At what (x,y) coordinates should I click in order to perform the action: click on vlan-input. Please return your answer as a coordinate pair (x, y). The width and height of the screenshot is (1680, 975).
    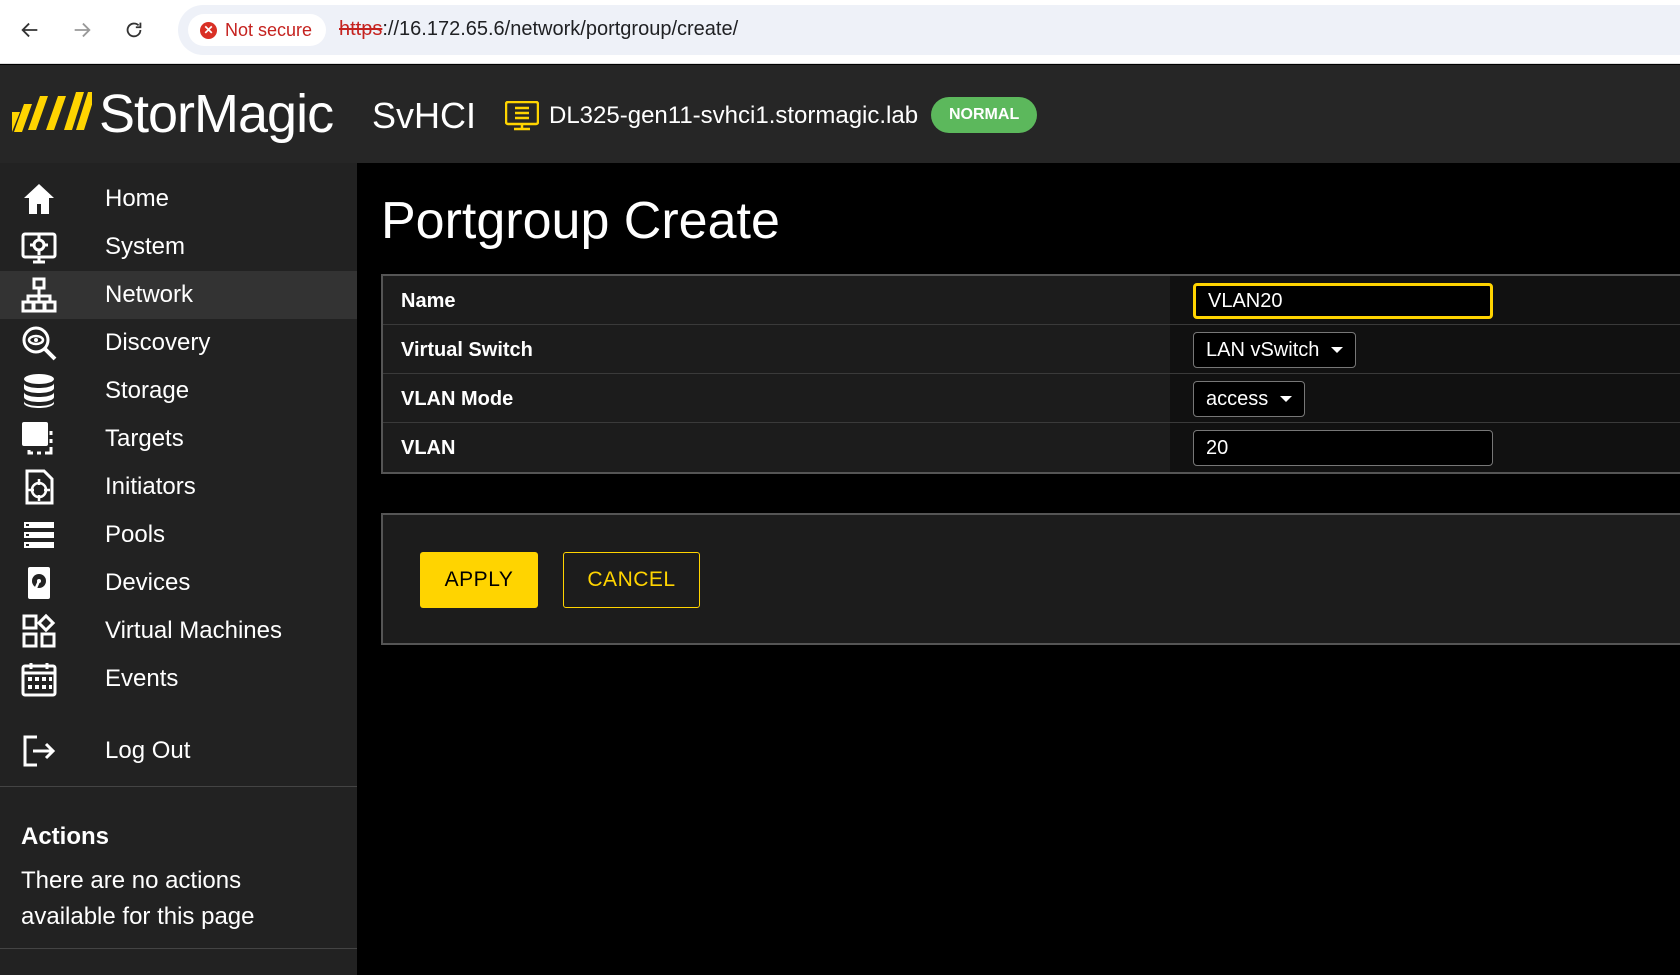
    Looking at the image, I should click on (1343, 448).